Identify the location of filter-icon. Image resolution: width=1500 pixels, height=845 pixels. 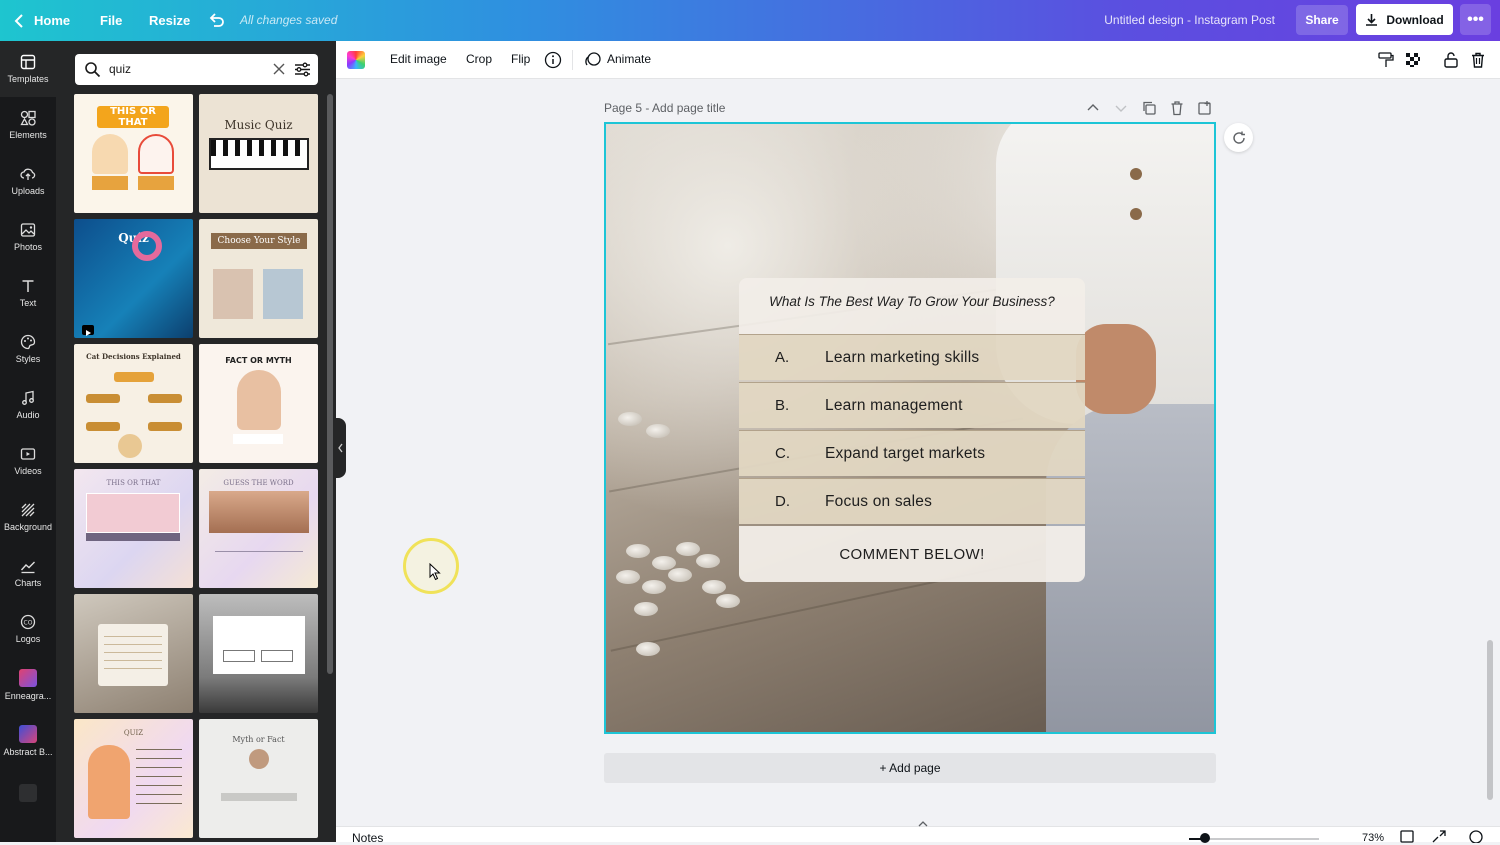
(302, 69).